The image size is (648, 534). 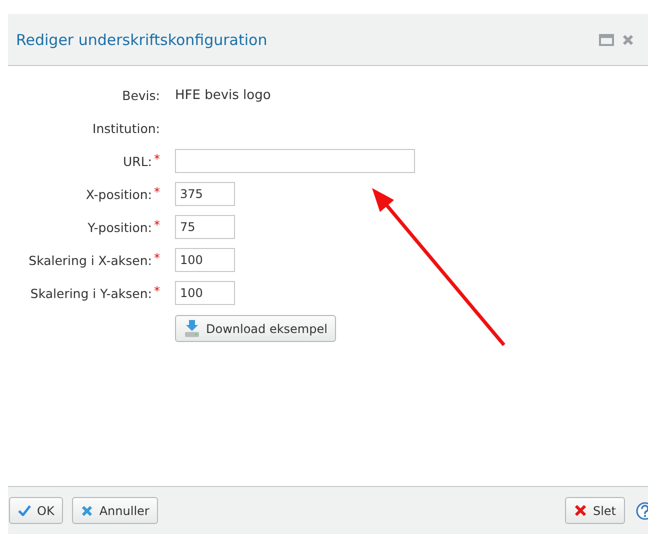 I want to click on input-field: 375, so click(x=205, y=194).